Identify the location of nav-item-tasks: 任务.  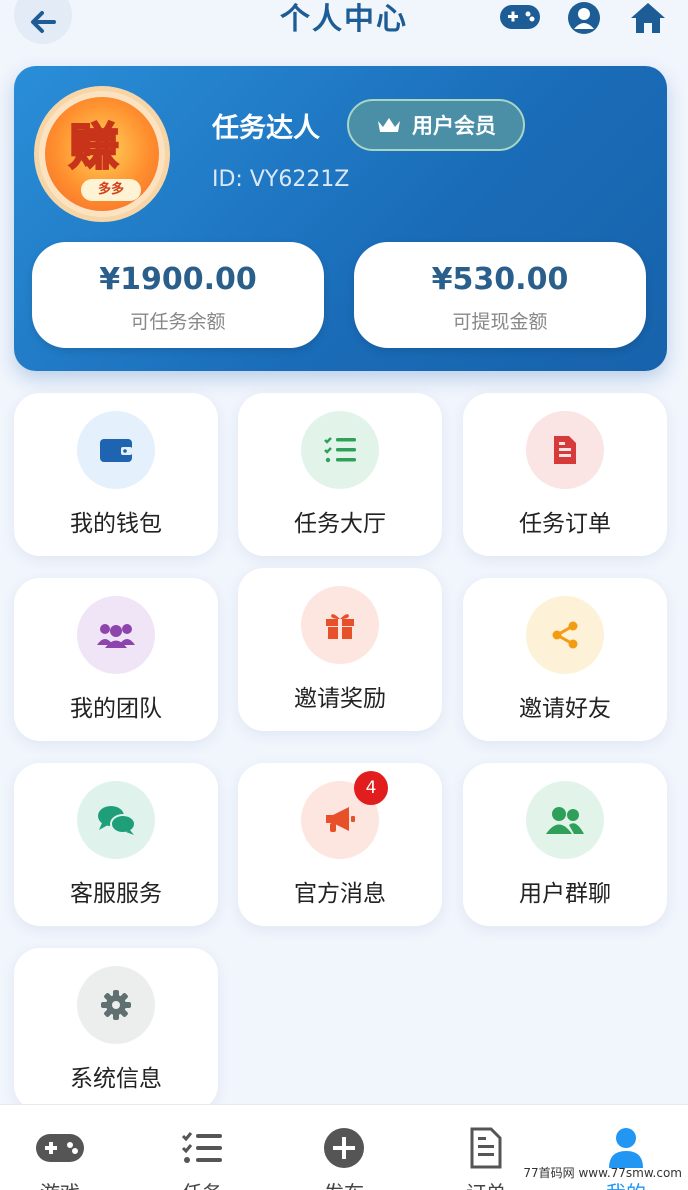
(202, 1147).